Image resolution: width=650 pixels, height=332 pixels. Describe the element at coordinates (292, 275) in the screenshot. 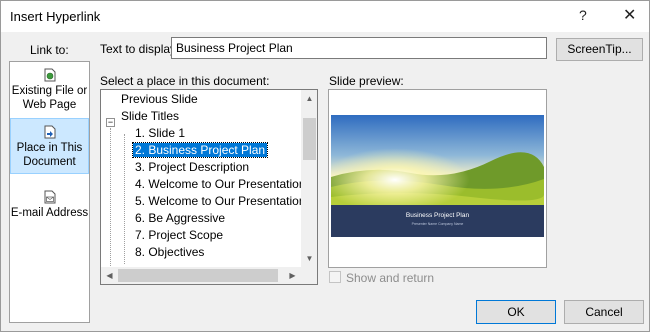

I see `scroll-right-arrow-icon: ▶` at that location.